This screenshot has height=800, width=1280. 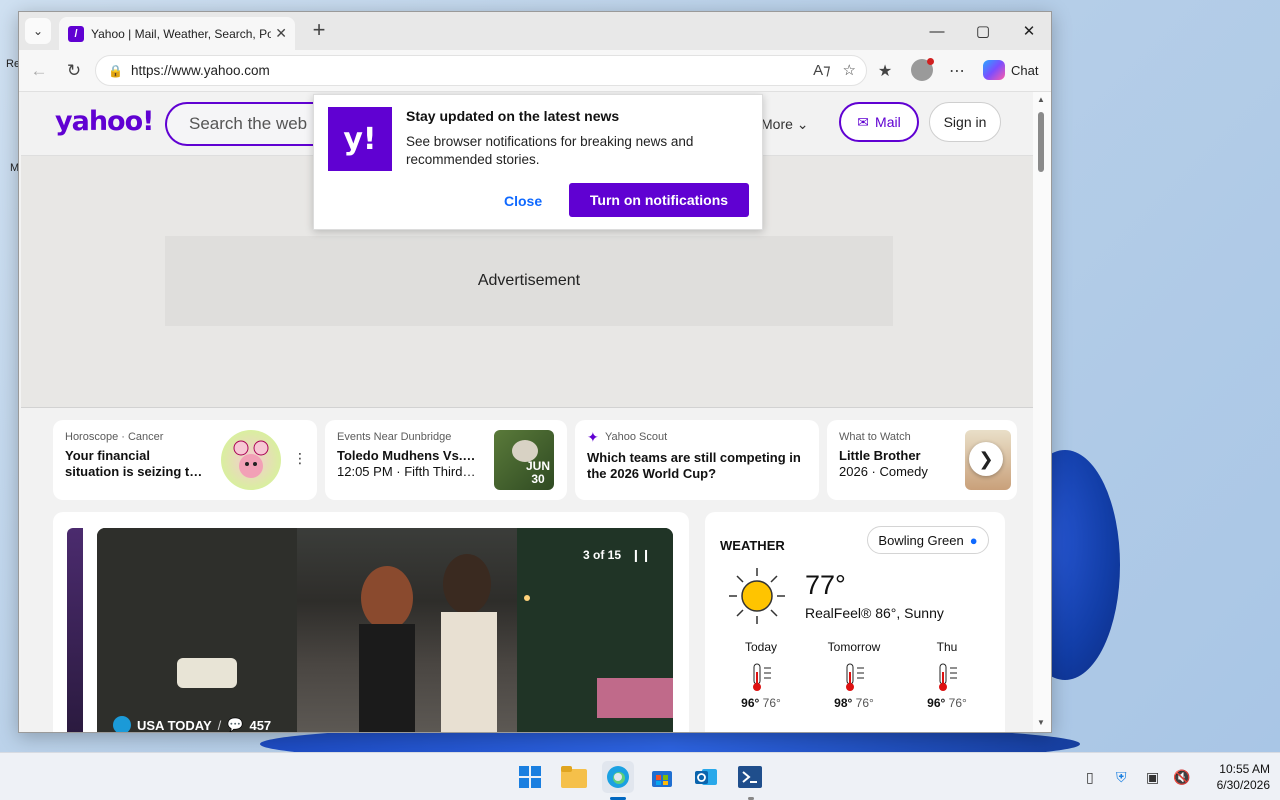 I want to click on volume-muted-icon: 🔇, so click(x=1181, y=777).